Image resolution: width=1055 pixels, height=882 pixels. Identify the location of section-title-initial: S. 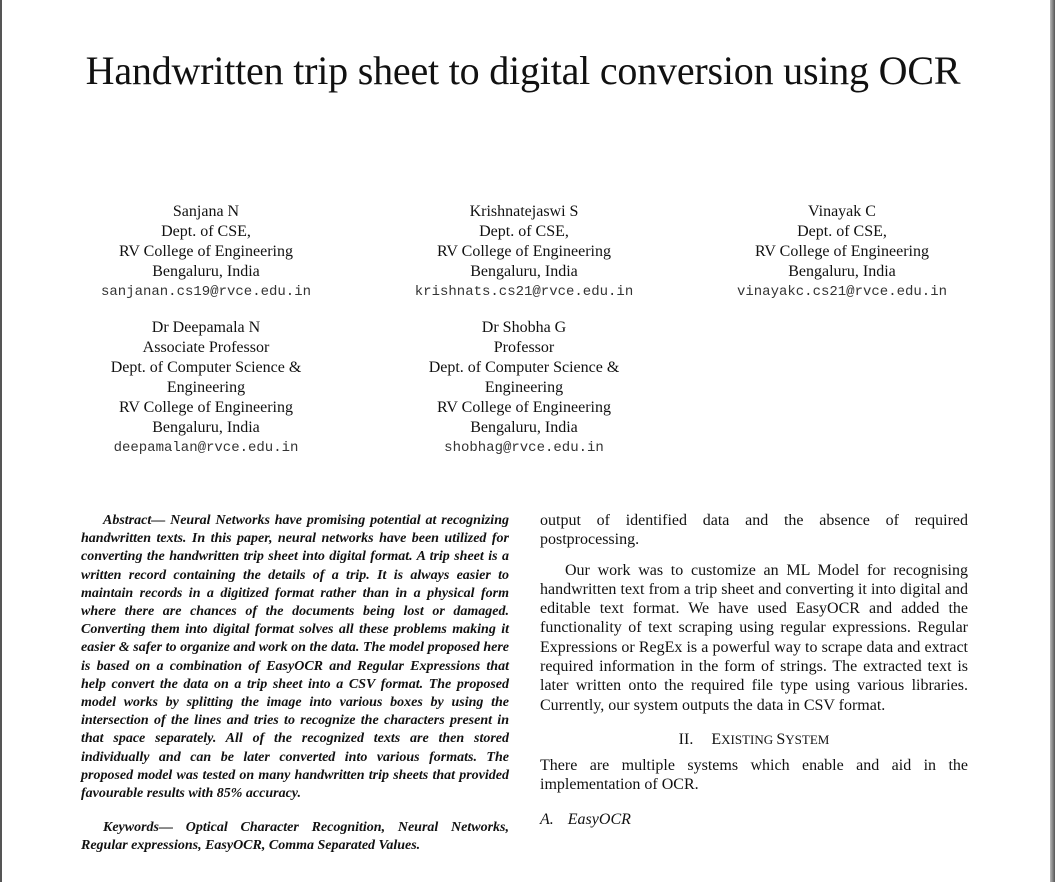
(781, 739).